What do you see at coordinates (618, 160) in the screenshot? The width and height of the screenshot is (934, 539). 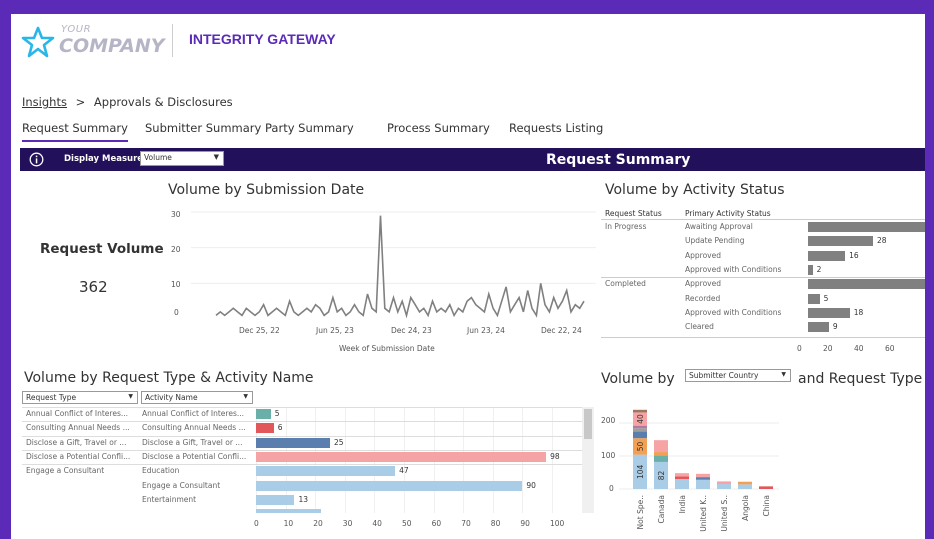 I see `toolbar-title: Request Summary` at bounding box center [618, 160].